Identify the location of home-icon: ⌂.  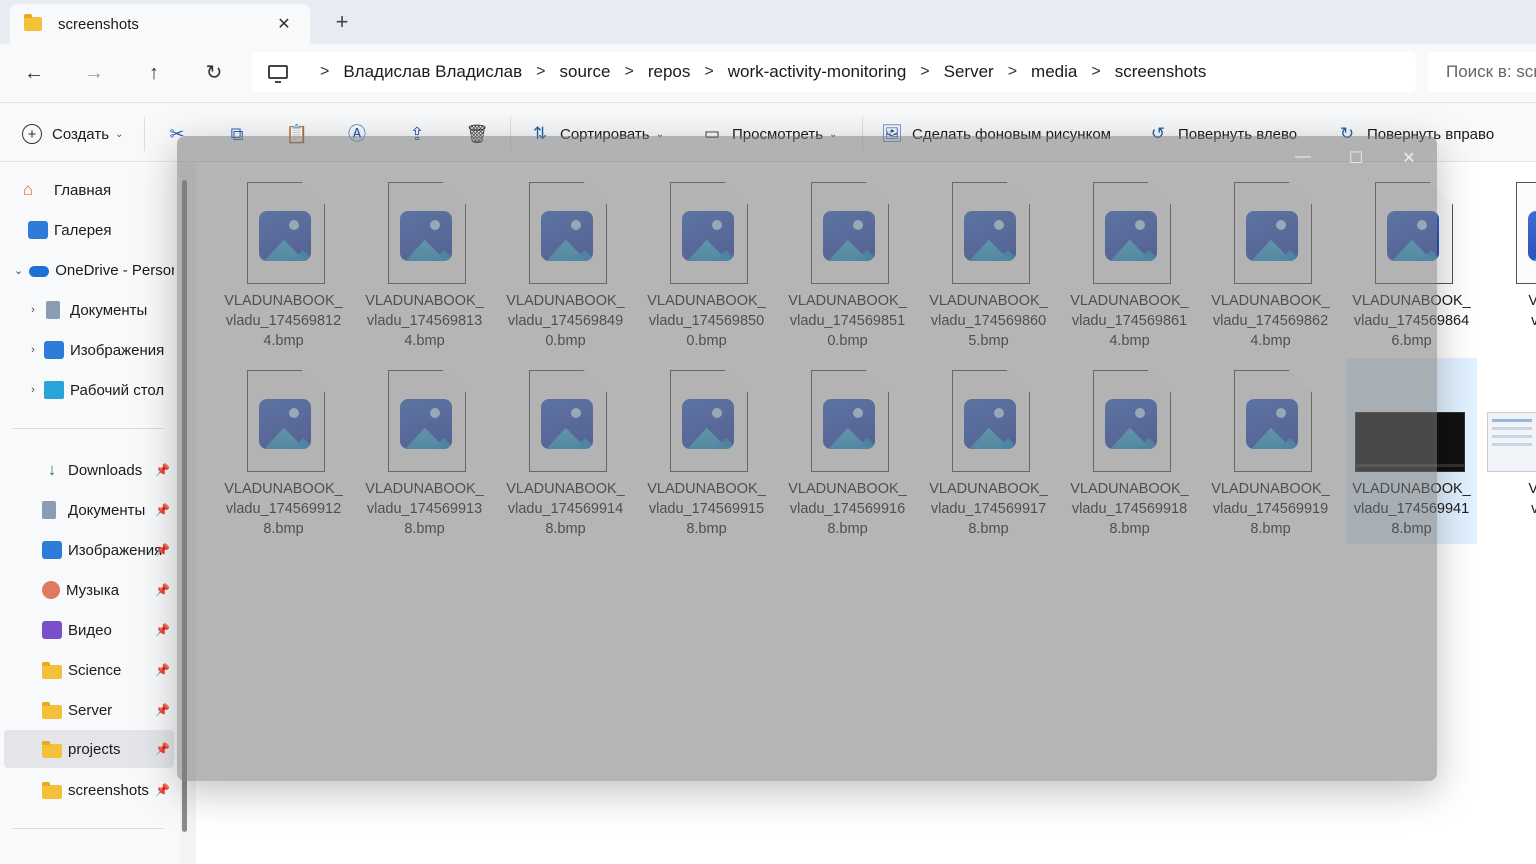
(28, 189).